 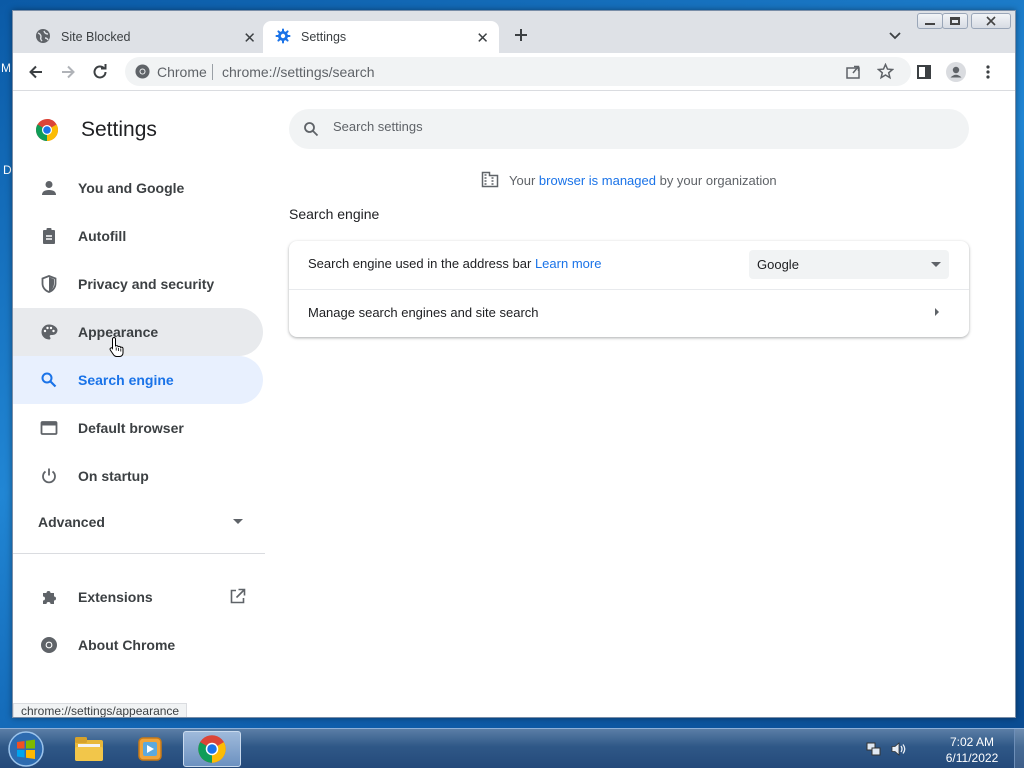 I want to click on managed-link: browser is managed, so click(x=597, y=180).